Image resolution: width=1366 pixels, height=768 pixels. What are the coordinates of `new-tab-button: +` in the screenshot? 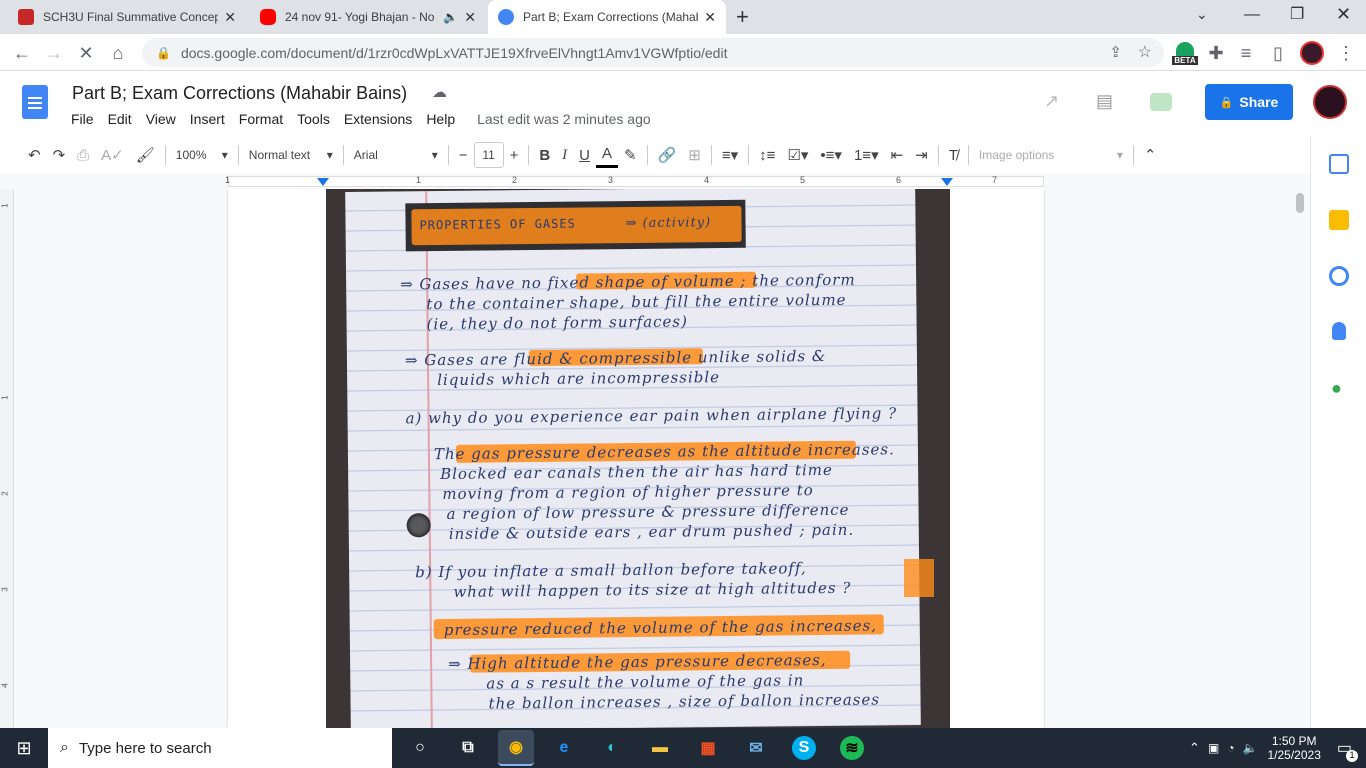 It's located at (742, 17).